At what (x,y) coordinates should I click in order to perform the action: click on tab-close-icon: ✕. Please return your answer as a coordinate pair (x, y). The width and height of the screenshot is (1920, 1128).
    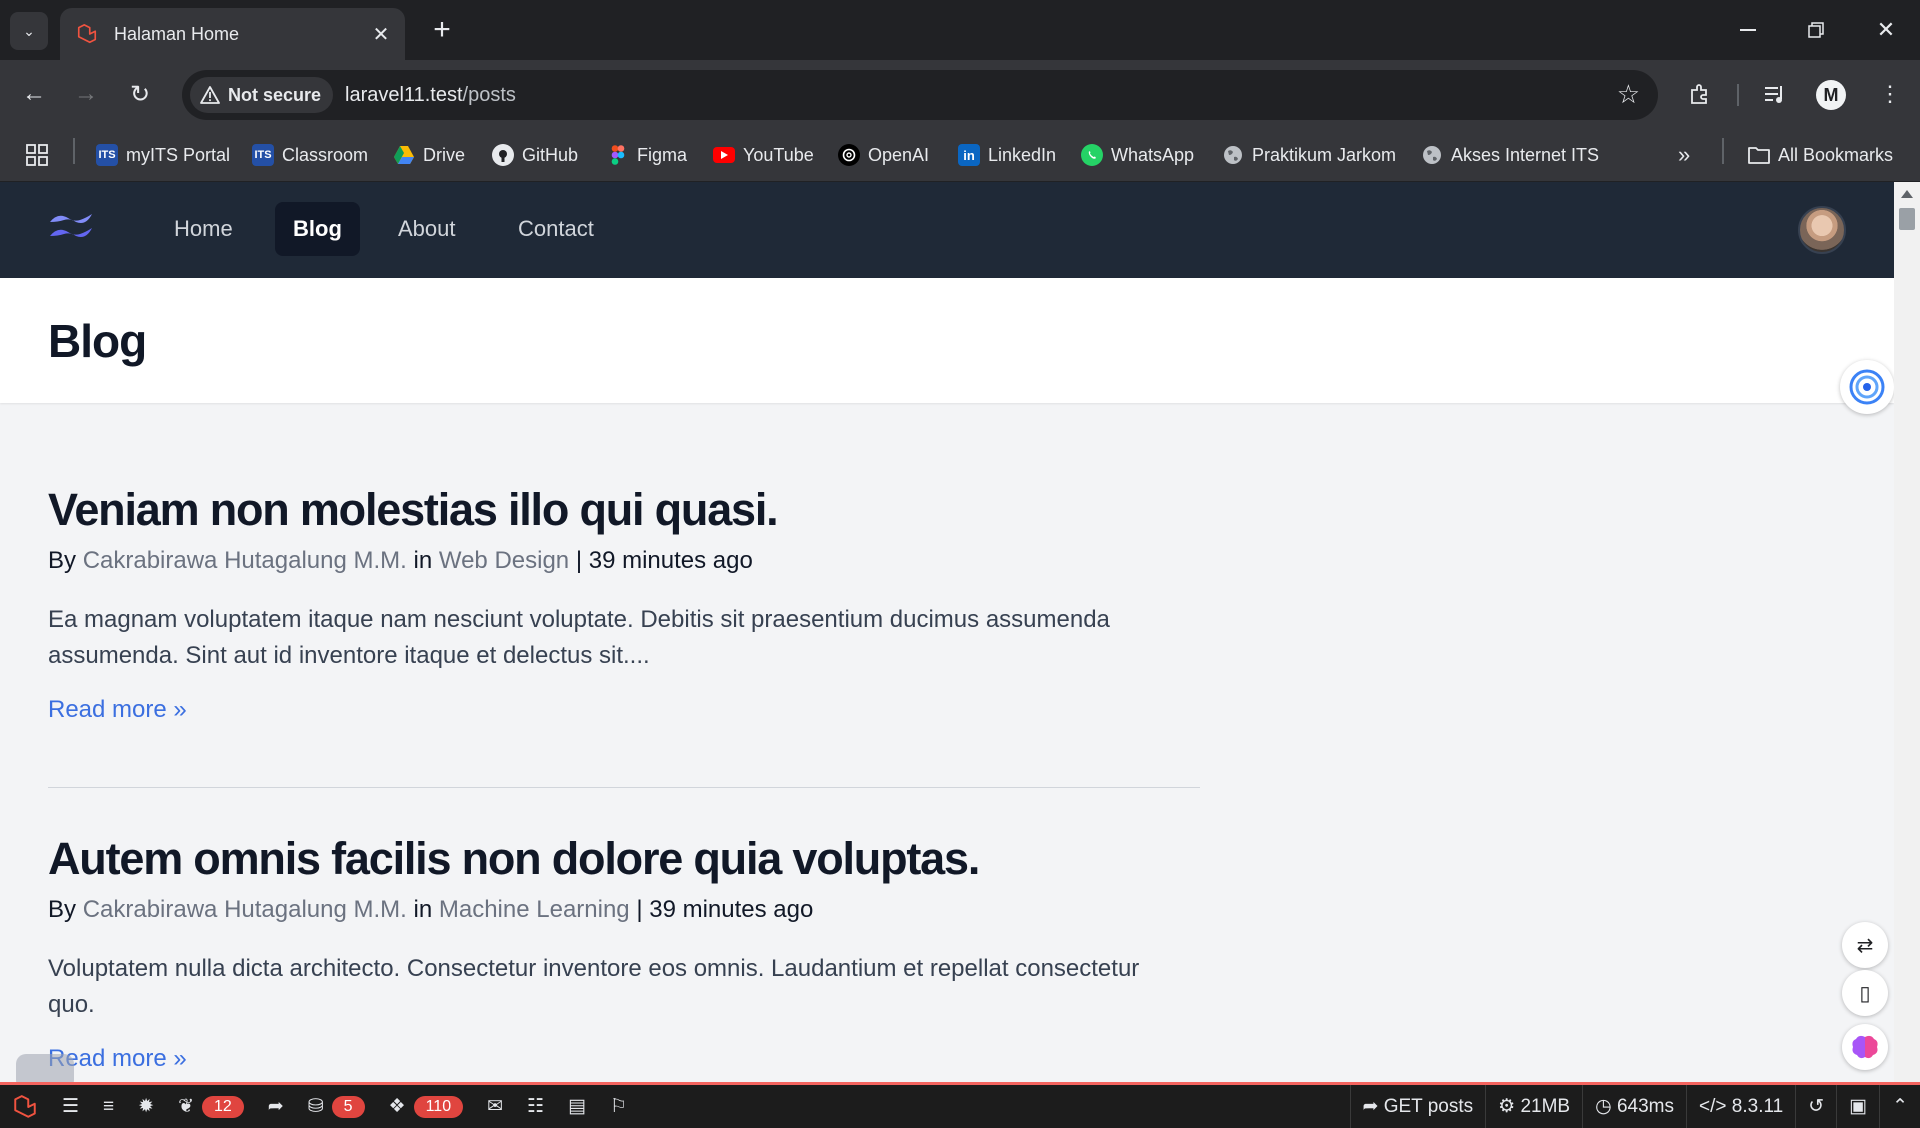
    Looking at the image, I should click on (381, 34).